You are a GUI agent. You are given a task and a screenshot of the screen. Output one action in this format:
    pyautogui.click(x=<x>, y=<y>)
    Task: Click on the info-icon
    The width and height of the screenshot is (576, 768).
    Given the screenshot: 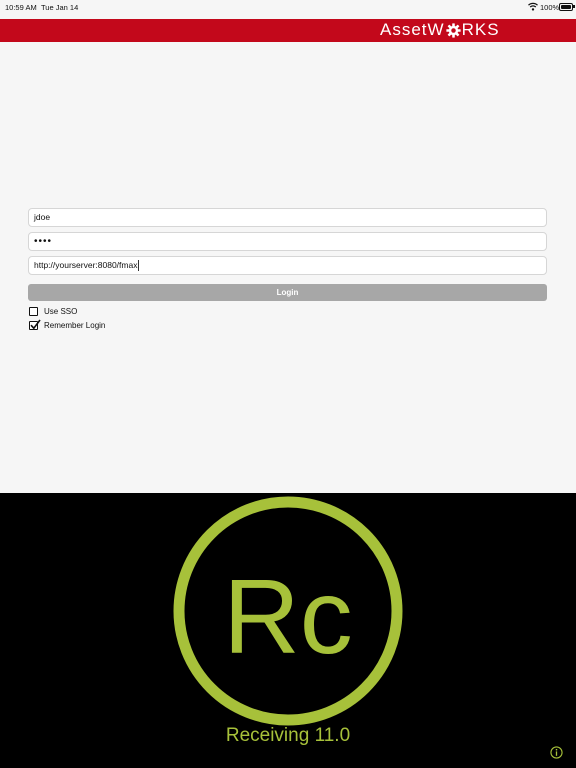 What is the action you would take?
    pyautogui.click(x=556, y=752)
    